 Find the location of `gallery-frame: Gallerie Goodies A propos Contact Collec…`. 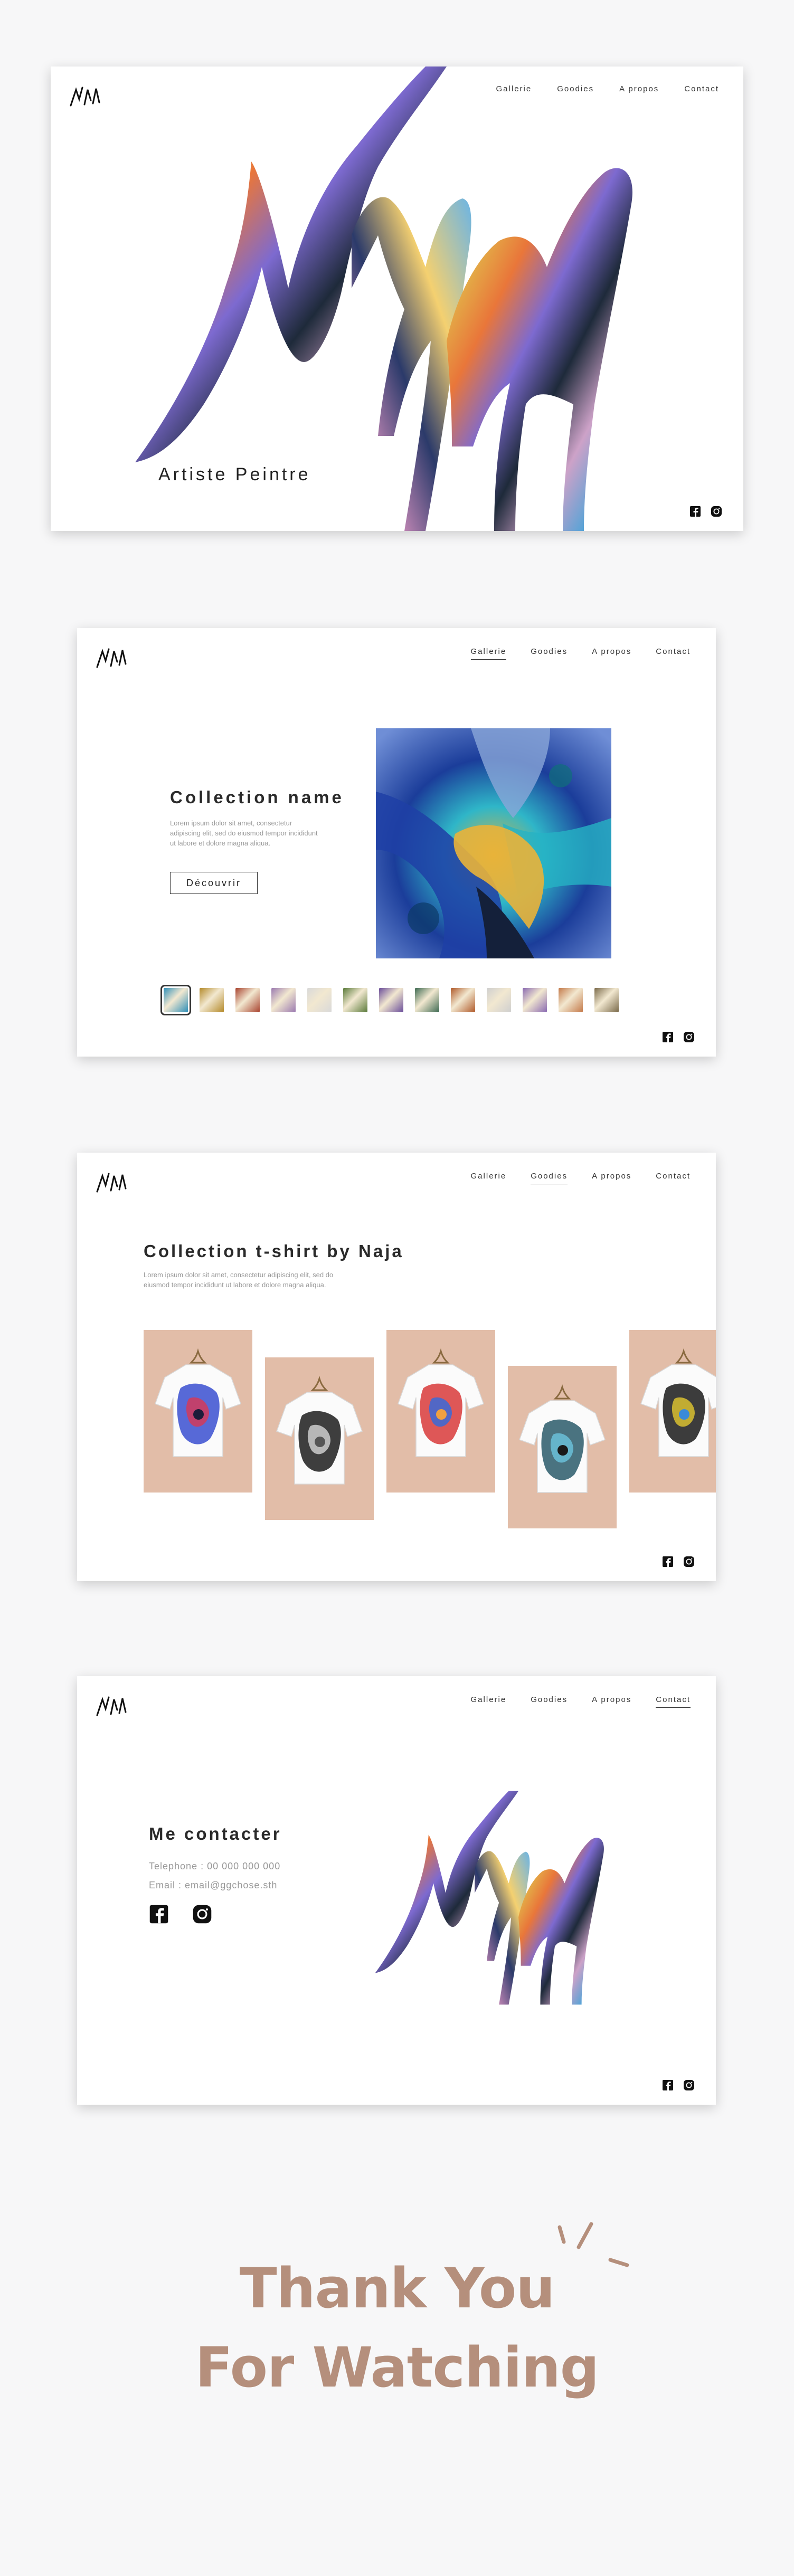

gallery-frame: Gallerie Goodies A propos Contact Collec… is located at coordinates (397, 842).